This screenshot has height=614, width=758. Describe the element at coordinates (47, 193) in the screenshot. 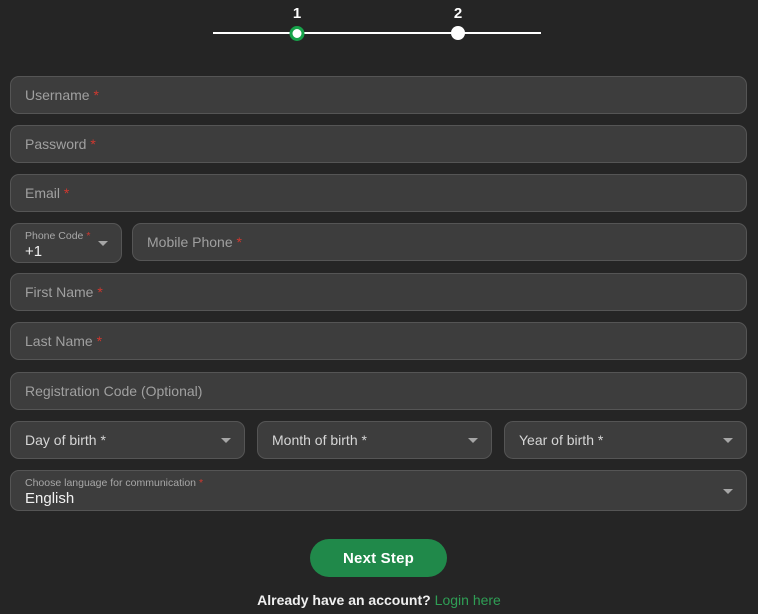

I see `email-placeholder: Email *` at that location.